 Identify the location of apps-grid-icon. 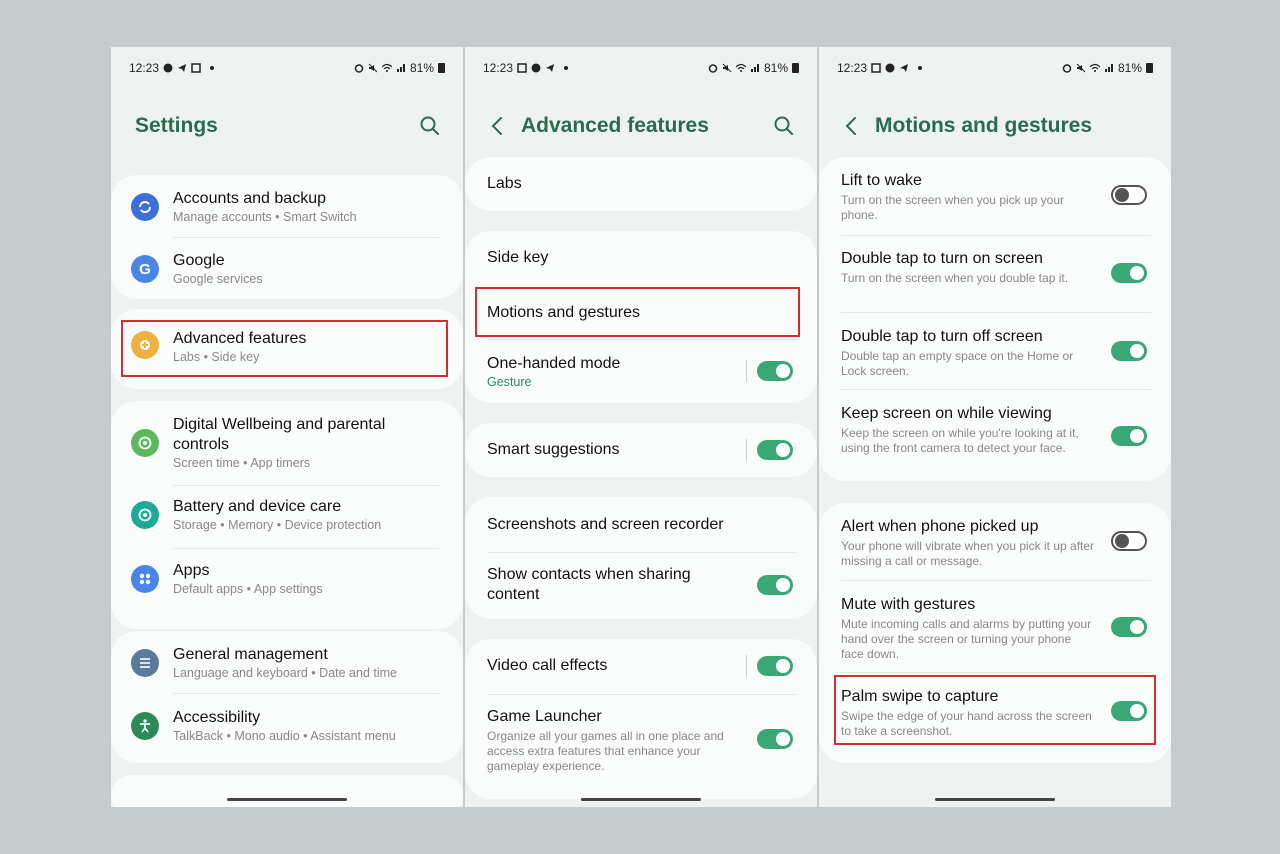
(145, 579).